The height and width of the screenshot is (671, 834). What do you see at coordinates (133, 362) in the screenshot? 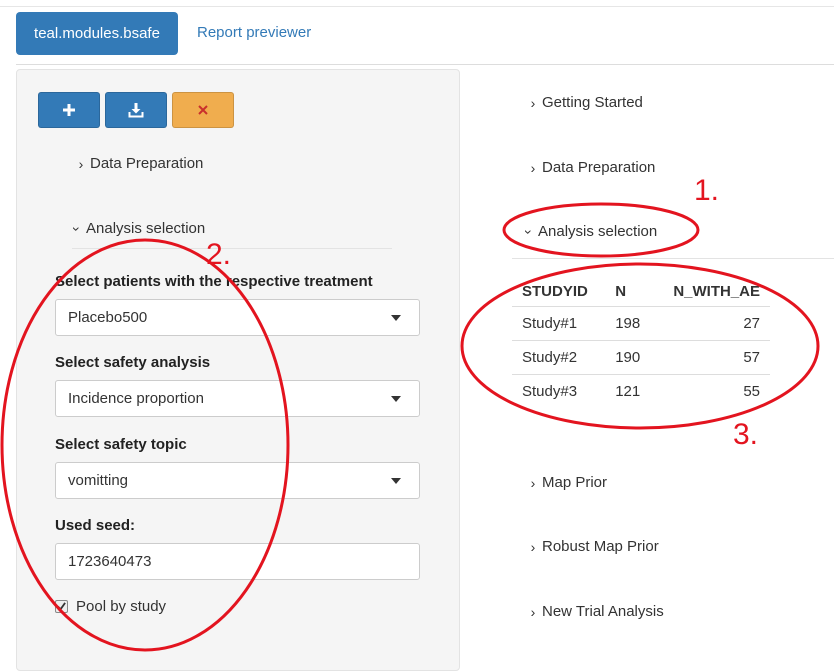
I see `safety-analysis-label: Select safety analysis` at bounding box center [133, 362].